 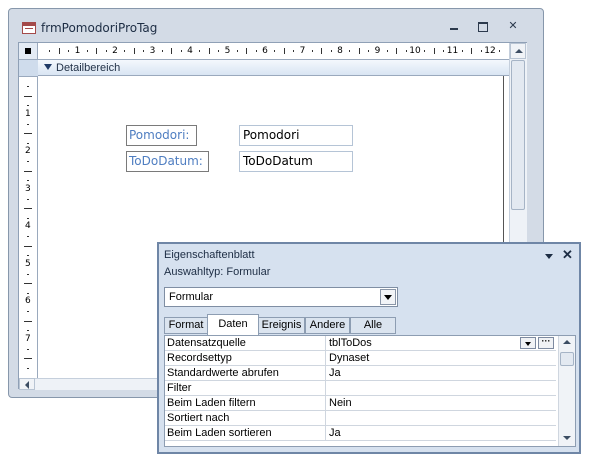 What do you see at coordinates (281, 297) in the screenshot?
I see `object-selector-combo: Formular` at bounding box center [281, 297].